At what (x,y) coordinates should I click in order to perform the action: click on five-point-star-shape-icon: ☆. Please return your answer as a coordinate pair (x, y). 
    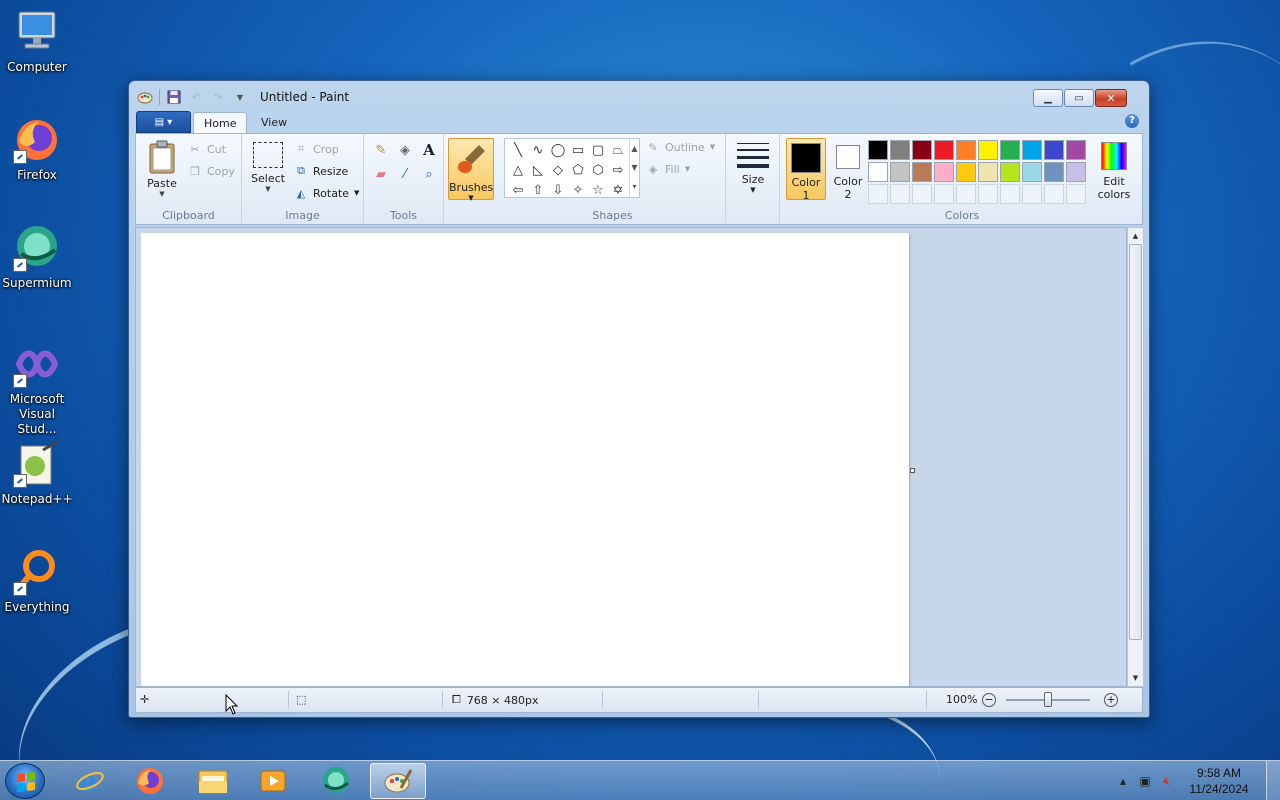
    Looking at the image, I should click on (598, 190).